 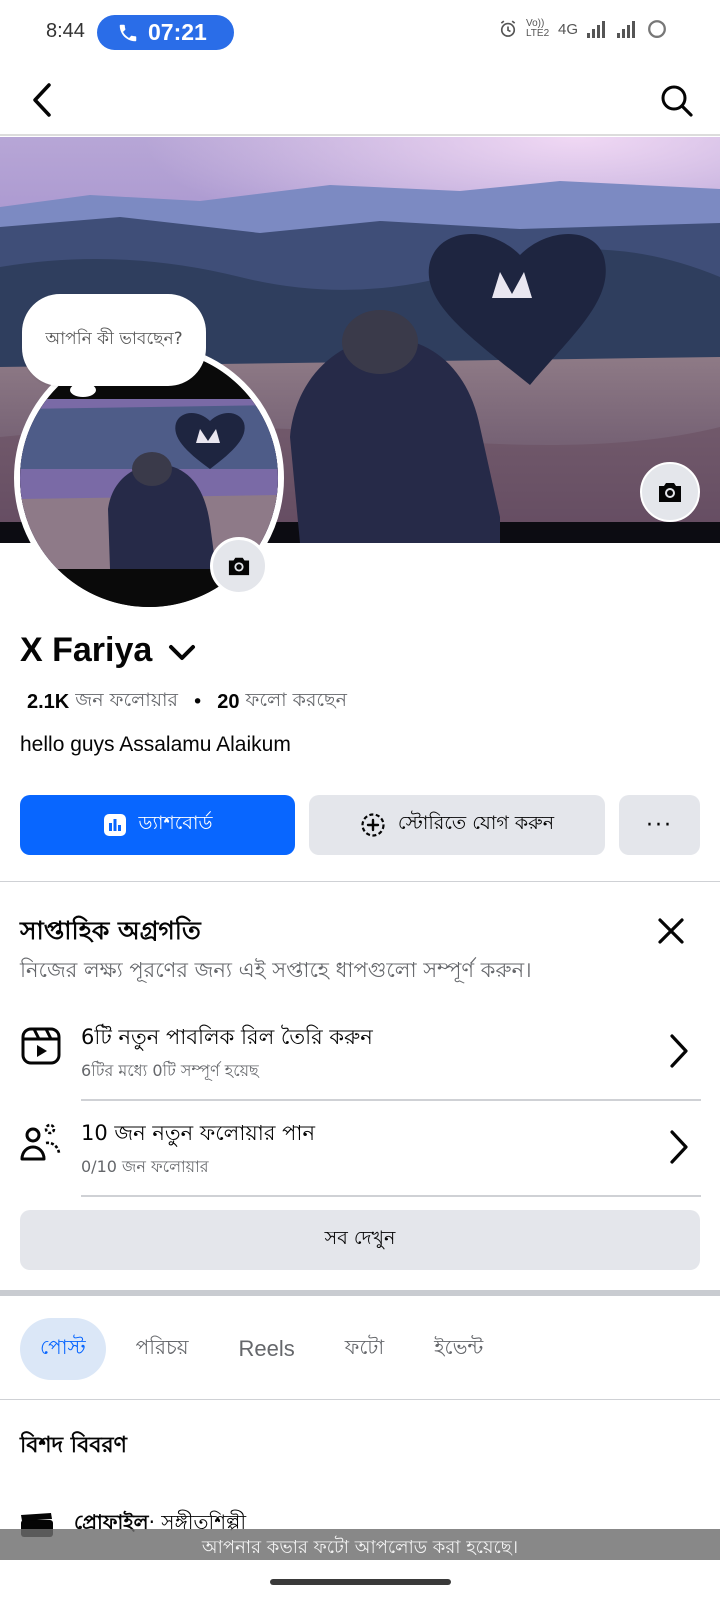 What do you see at coordinates (155, 744) in the screenshot?
I see `profile-bio: hello guys Assalamu Alaikum` at bounding box center [155, 744].